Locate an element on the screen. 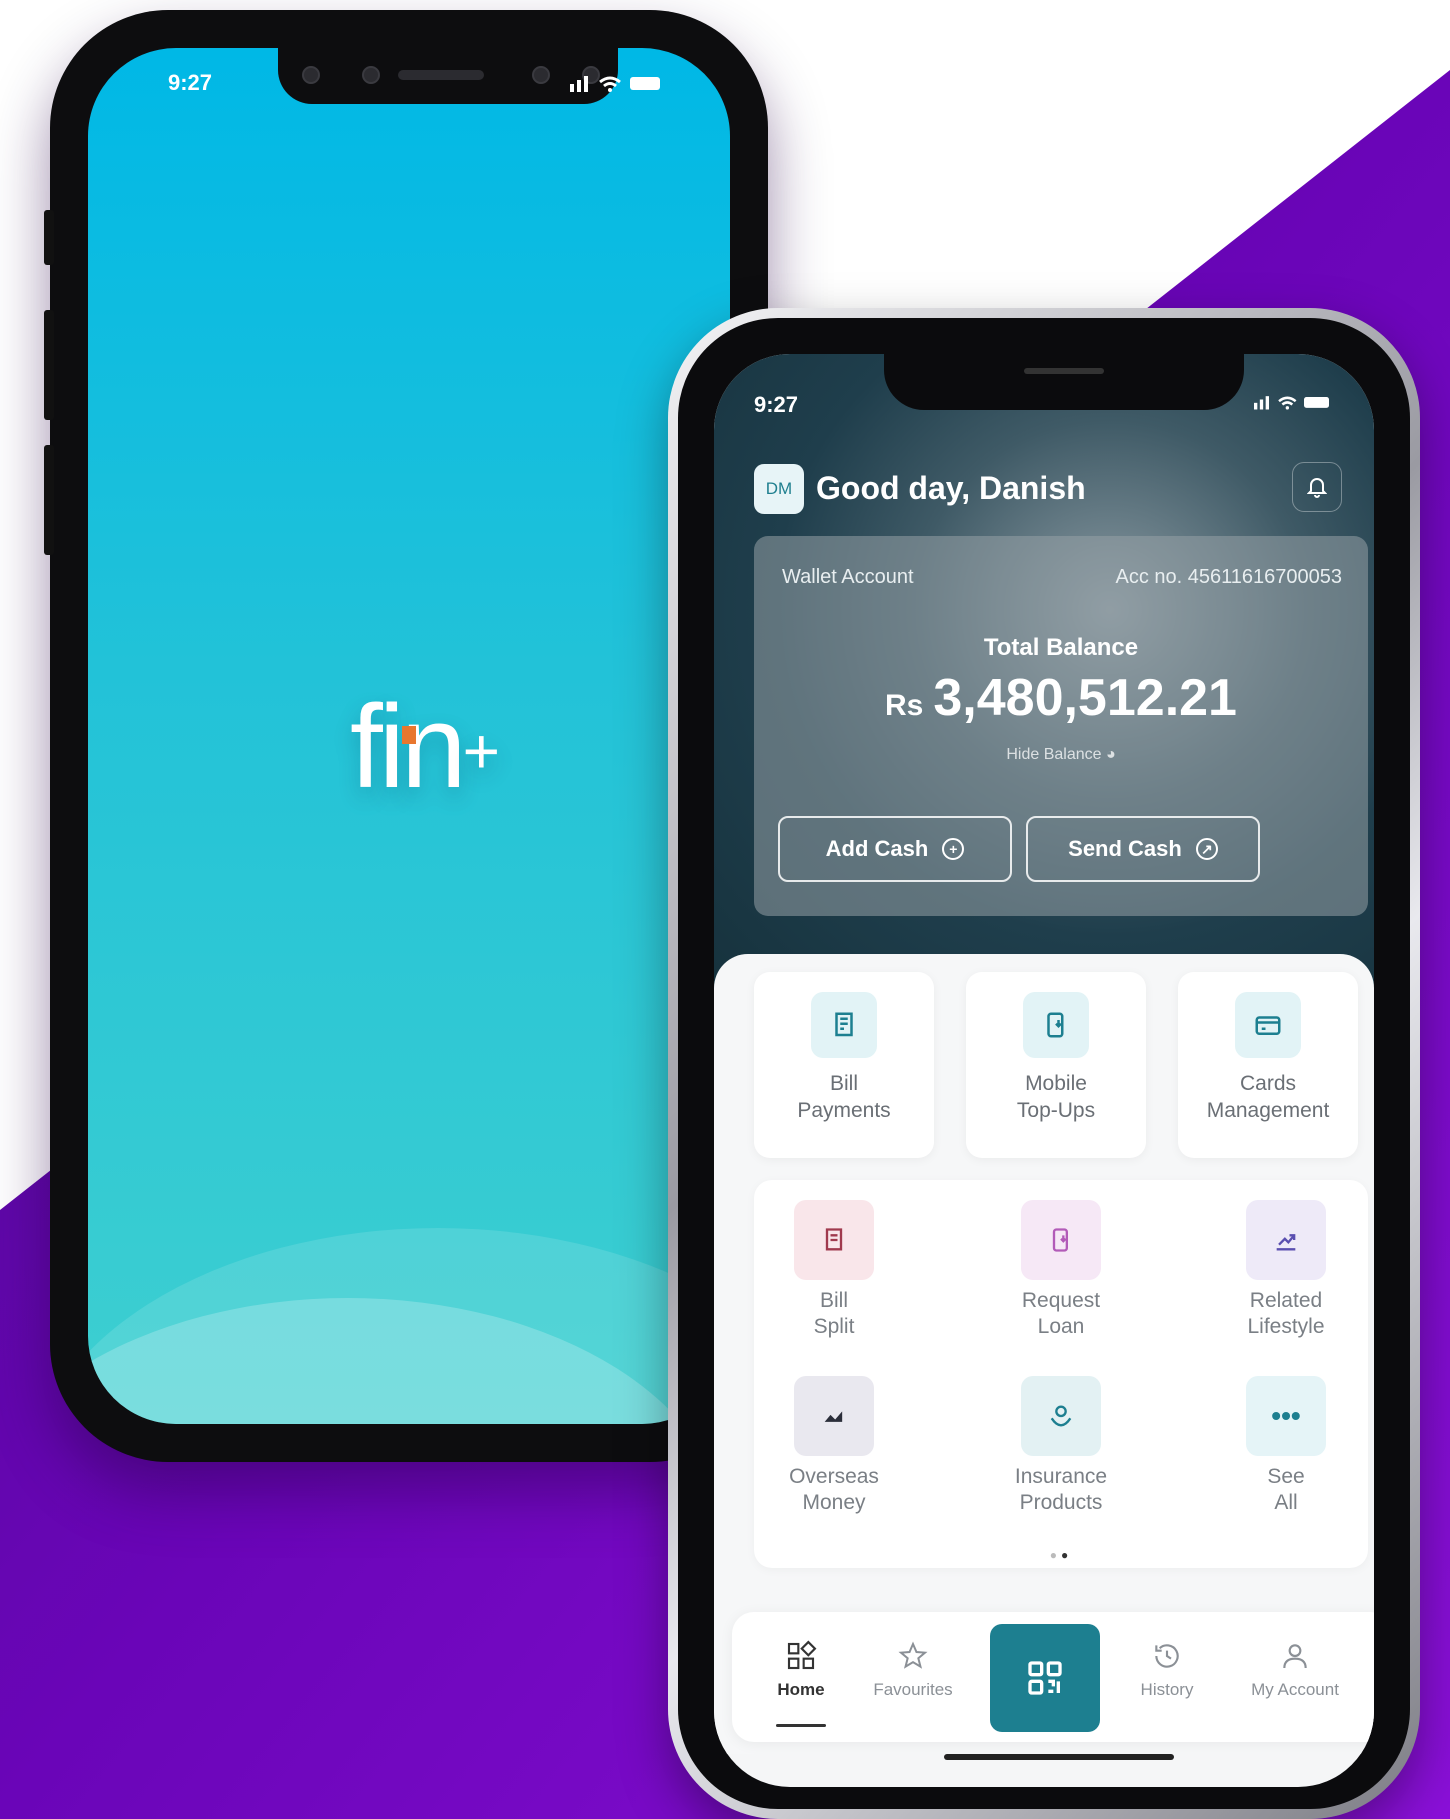 This screenshot has height=1819, width=1450. mobile-download-icon is located at coordinates (1056, 1025).